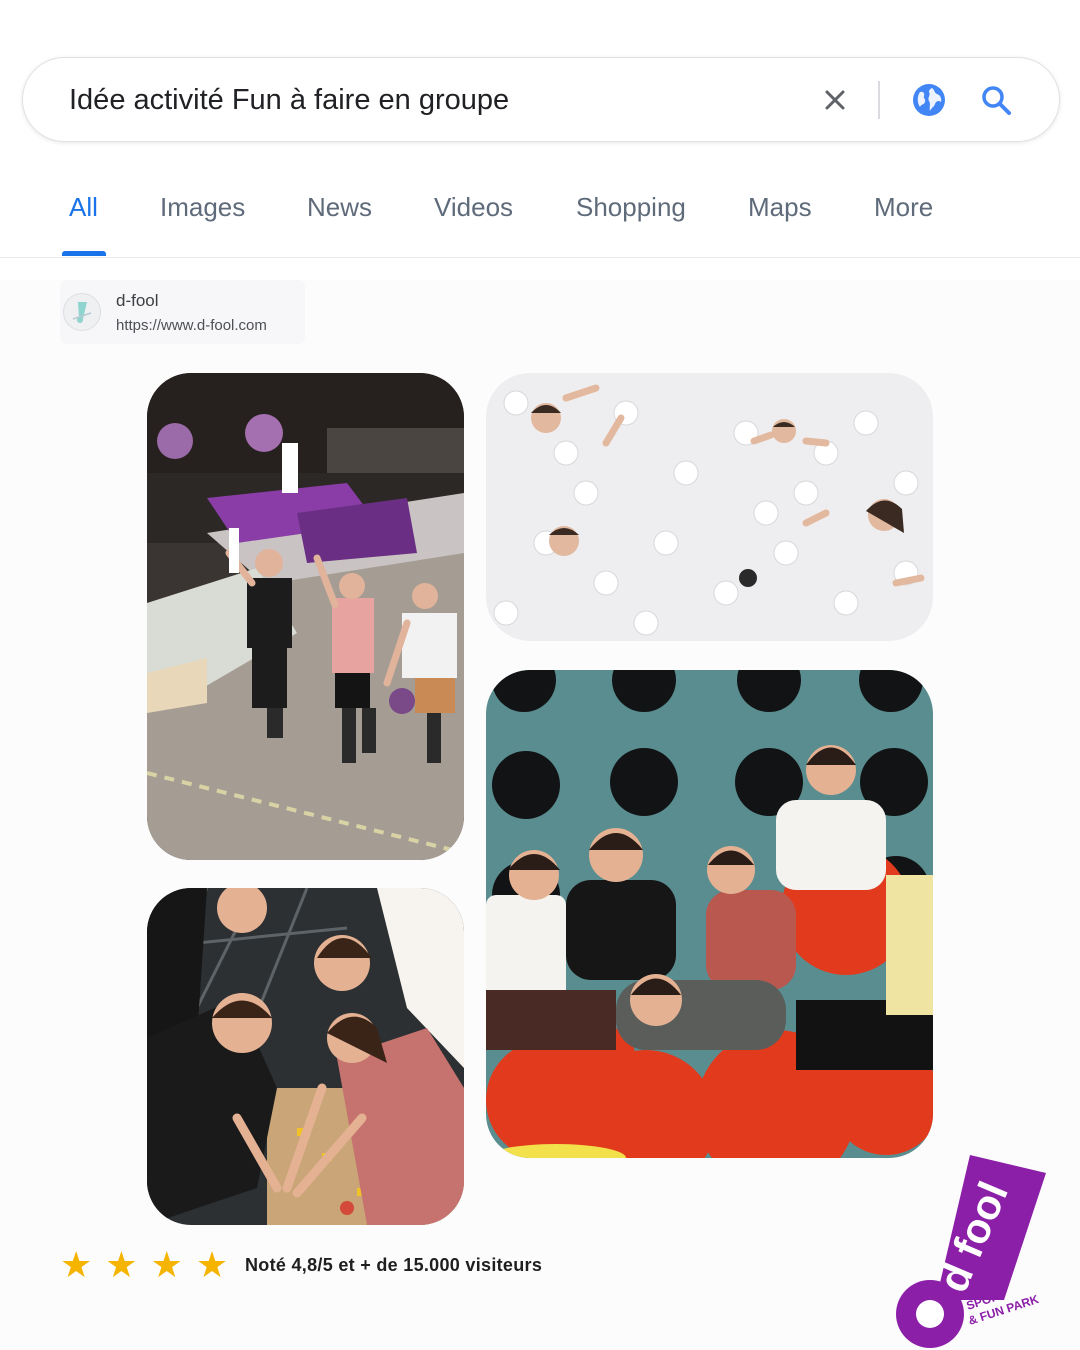 Image resolution: width=1080 pixels, height=1350 pixels. Describe the element at coordinates (835, 100) in the screenshot. I see `close-icon` at that location.